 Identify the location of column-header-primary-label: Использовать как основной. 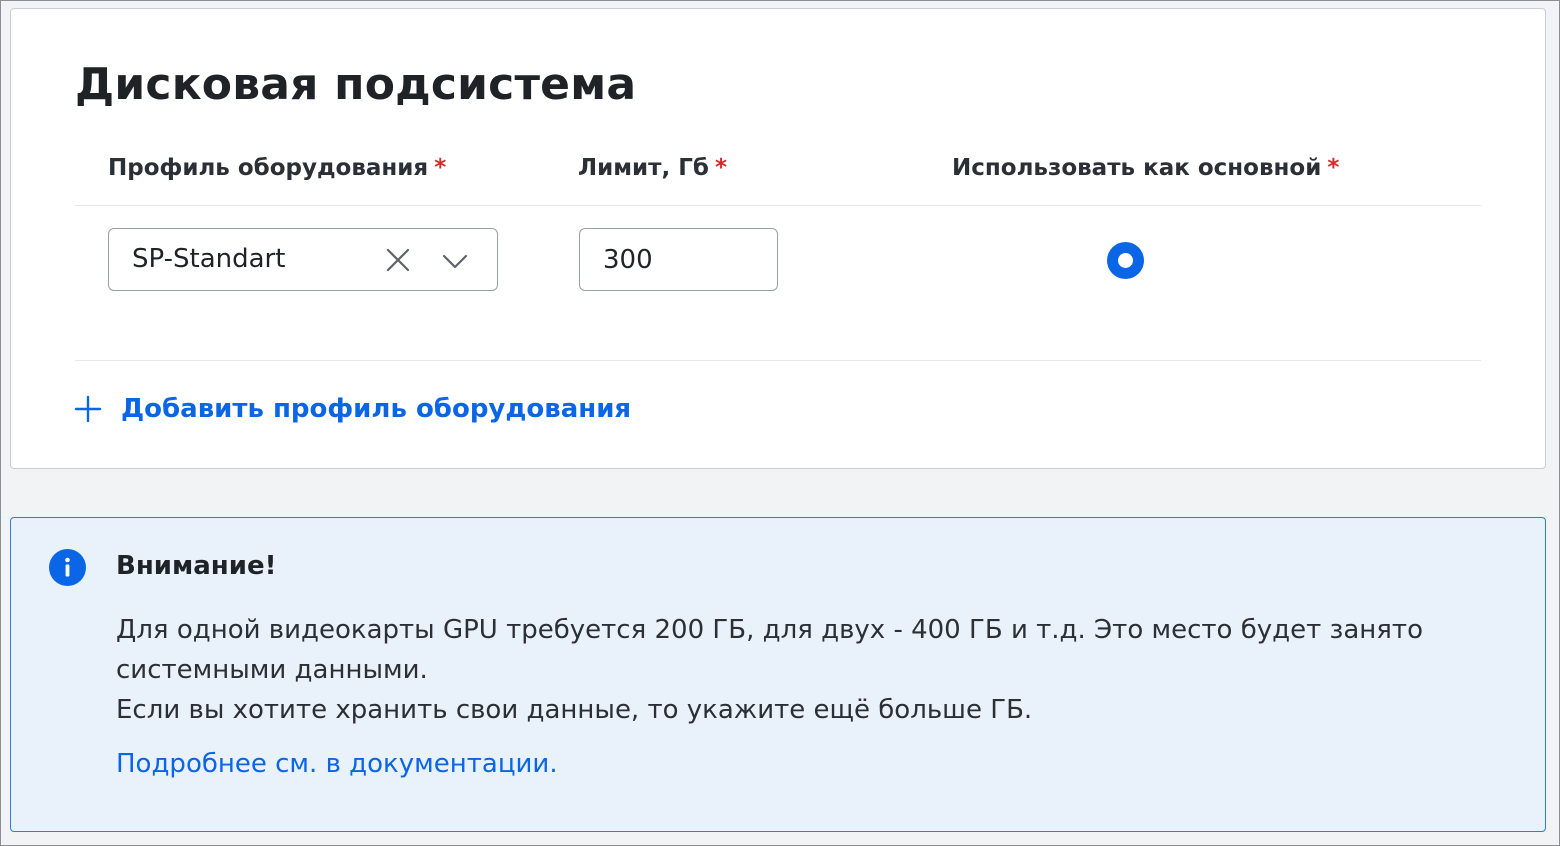
(1137, 168).